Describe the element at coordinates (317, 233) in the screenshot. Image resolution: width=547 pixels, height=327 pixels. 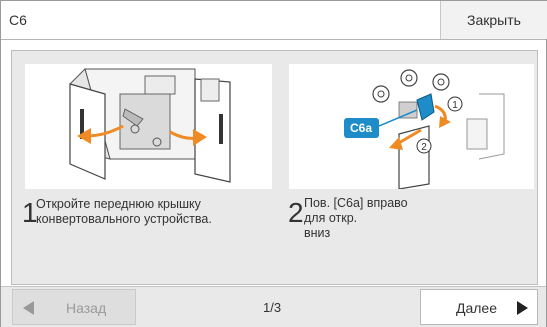
I see `step-2-line-3: вниз` at that location.